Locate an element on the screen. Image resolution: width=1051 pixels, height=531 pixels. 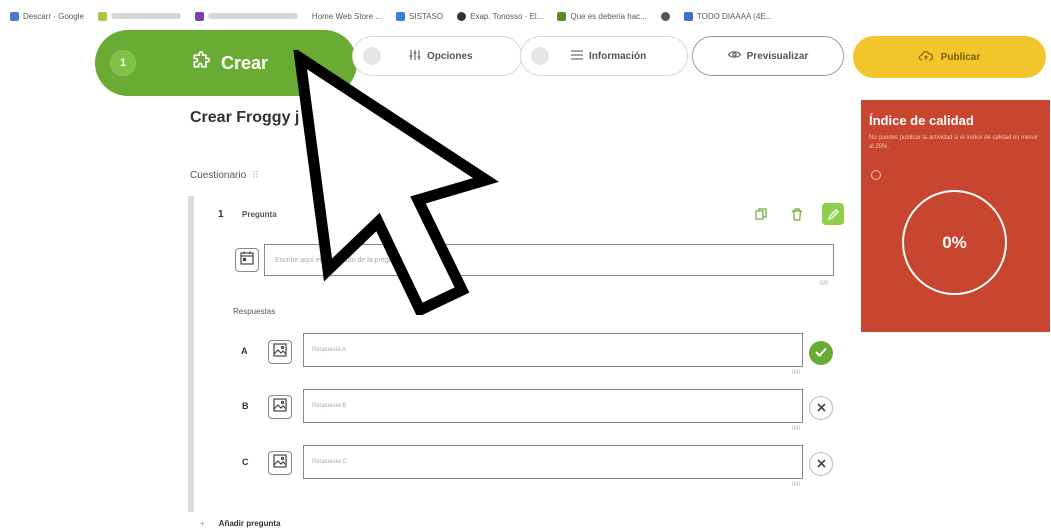
publicar-button: Publicar is located at coordinates (949, 57).